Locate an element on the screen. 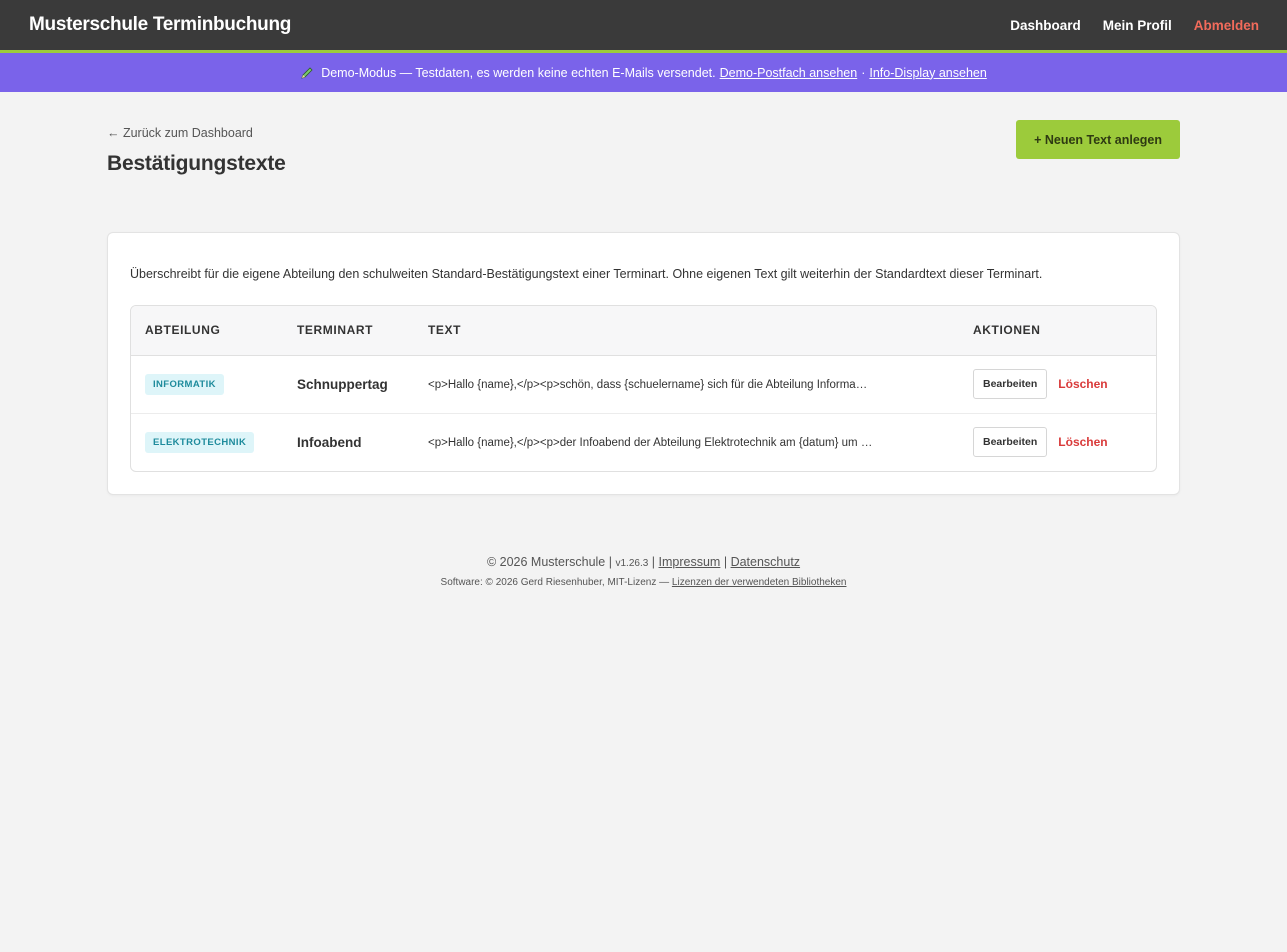 This screenshot has width=1287, height=952. app-brand: Musterschule Terminbuchung is located at coordinates (160, 25).